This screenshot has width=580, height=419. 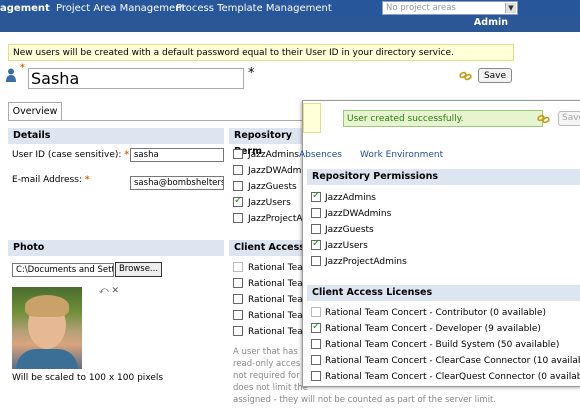 I want to click on success-banner: User created successfully., so click(x=443, y=118).